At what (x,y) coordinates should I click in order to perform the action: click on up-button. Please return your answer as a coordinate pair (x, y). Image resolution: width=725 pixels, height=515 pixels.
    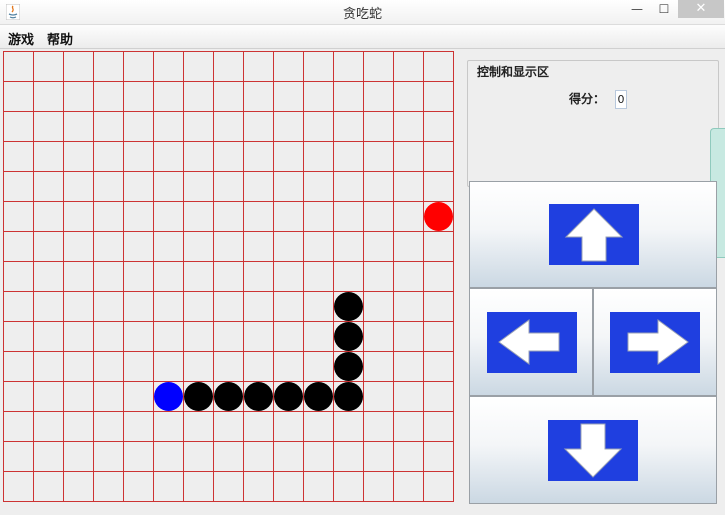
    Looking at the image, I should click on (593, 234).